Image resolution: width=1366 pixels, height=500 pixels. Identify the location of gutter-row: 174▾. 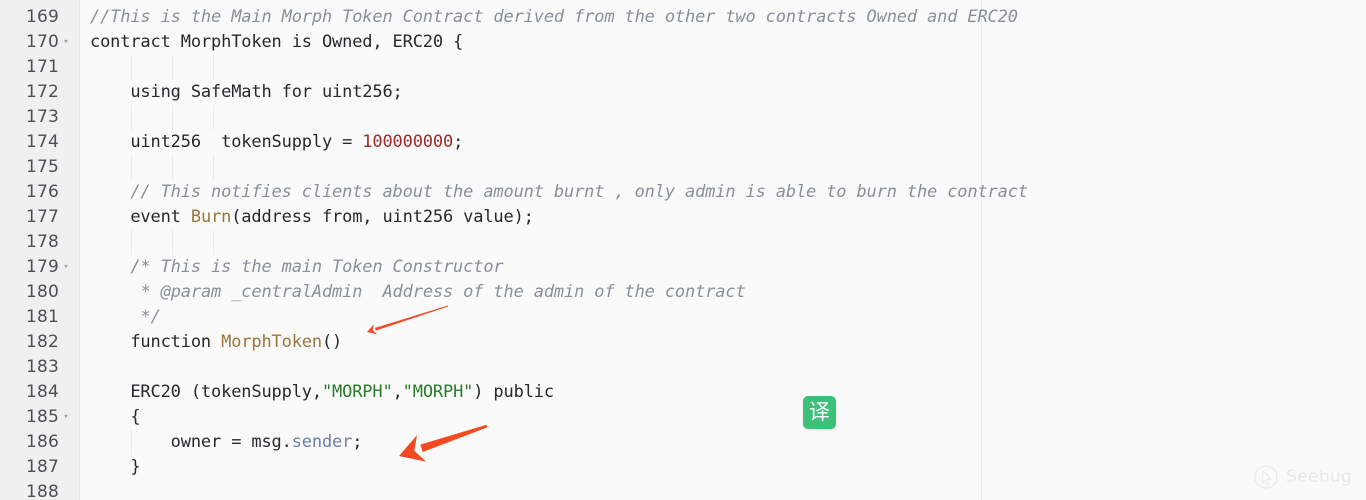
(39, 142).